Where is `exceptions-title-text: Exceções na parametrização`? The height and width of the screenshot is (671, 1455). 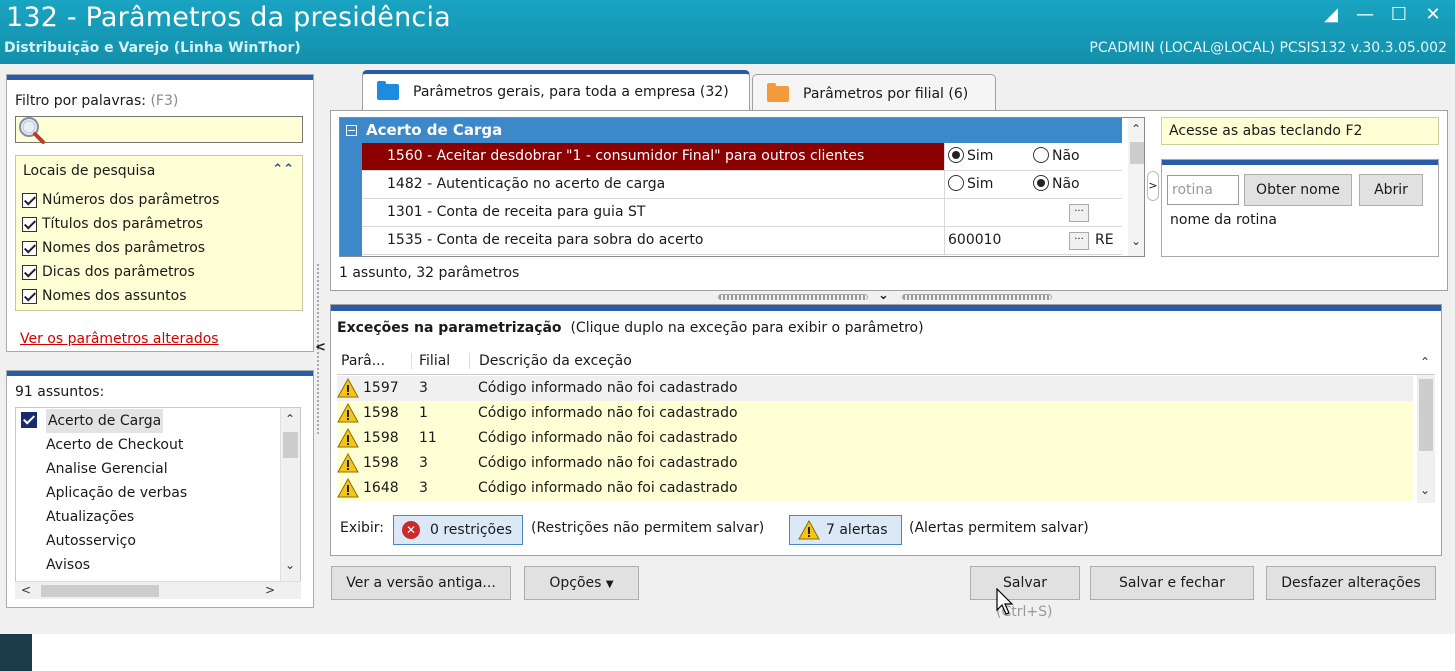
exceptions-title-text: Exceções na parametrização is located at coordinates (449, 328).